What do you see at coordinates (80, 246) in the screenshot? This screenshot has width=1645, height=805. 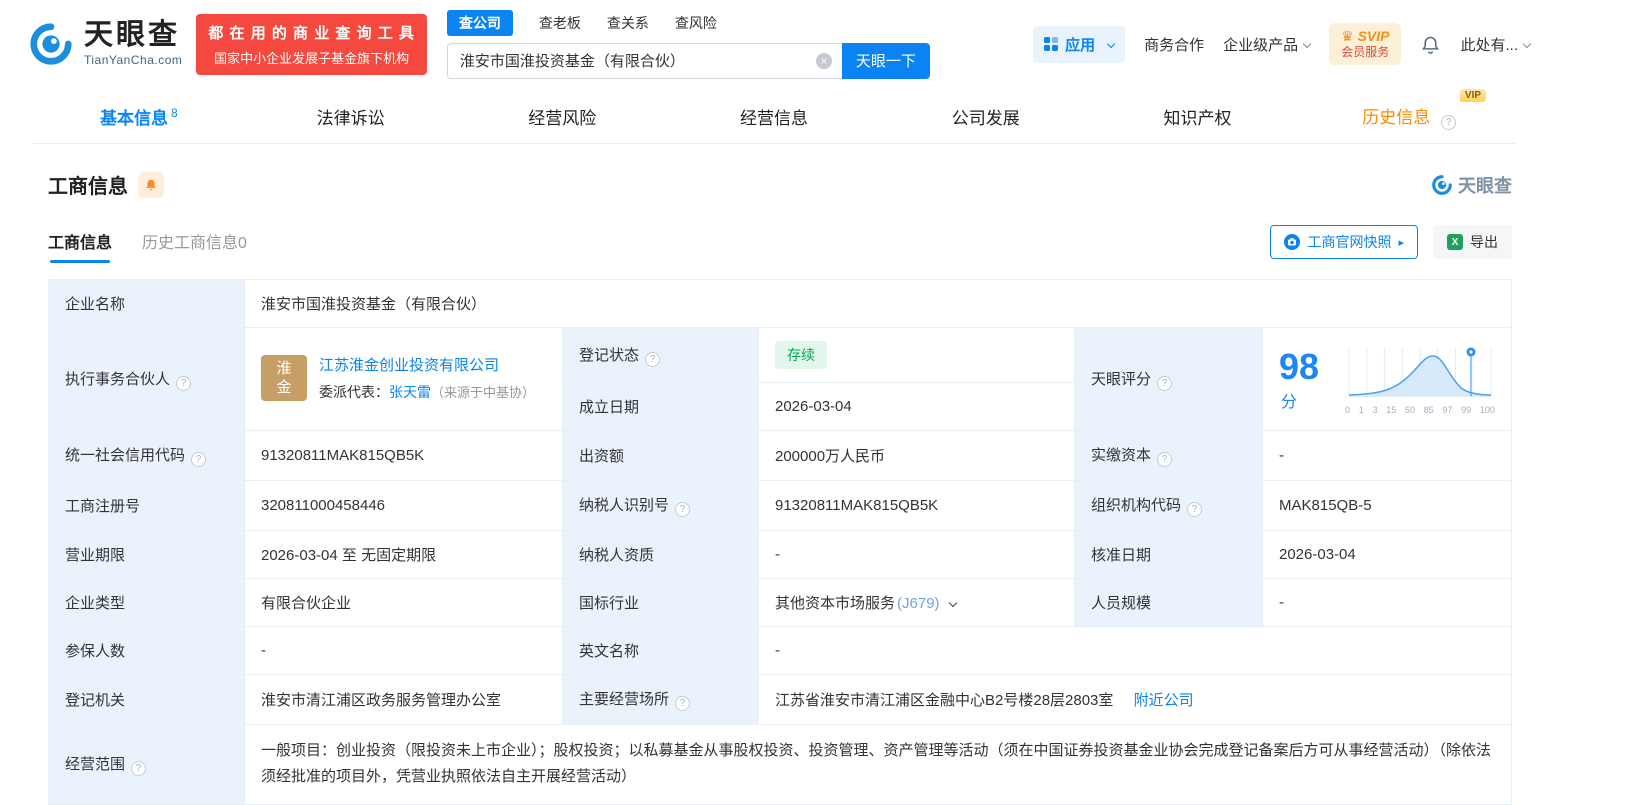 I see `subtab-business-info: 工商信息` at bounding box center [80, 246].